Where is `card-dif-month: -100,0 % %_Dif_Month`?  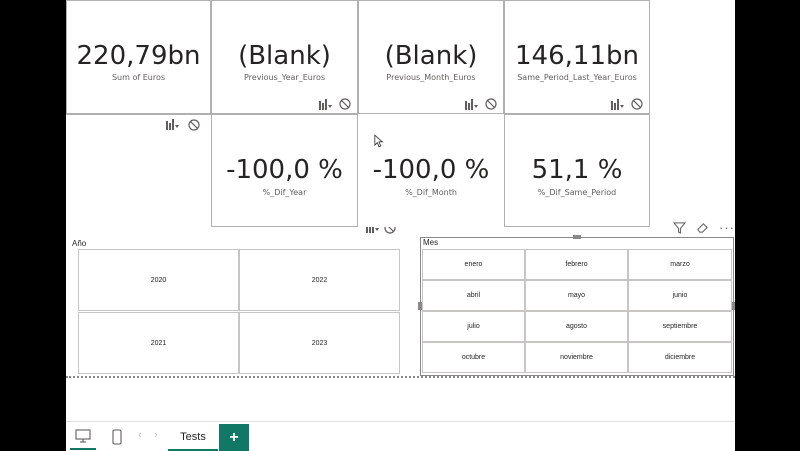 card-dif-month: -100,0 % %_Dif_Month is located at coordinates (431, 170).